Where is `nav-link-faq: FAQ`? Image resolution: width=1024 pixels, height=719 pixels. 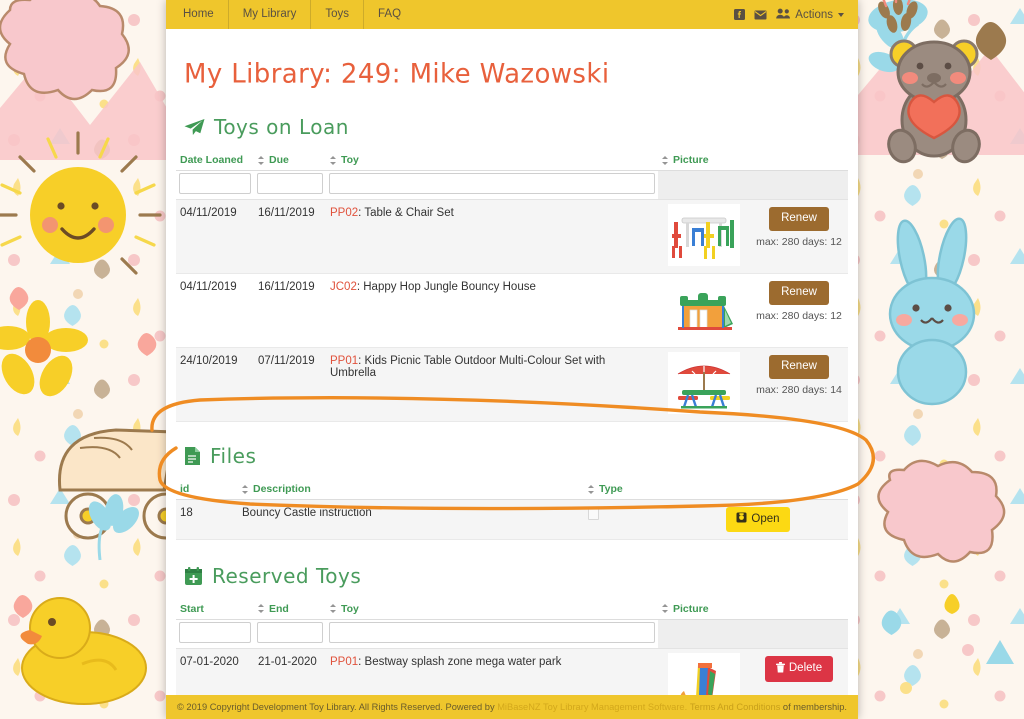
nav-link-faq: FAQ is located at coordinates (389, 14).